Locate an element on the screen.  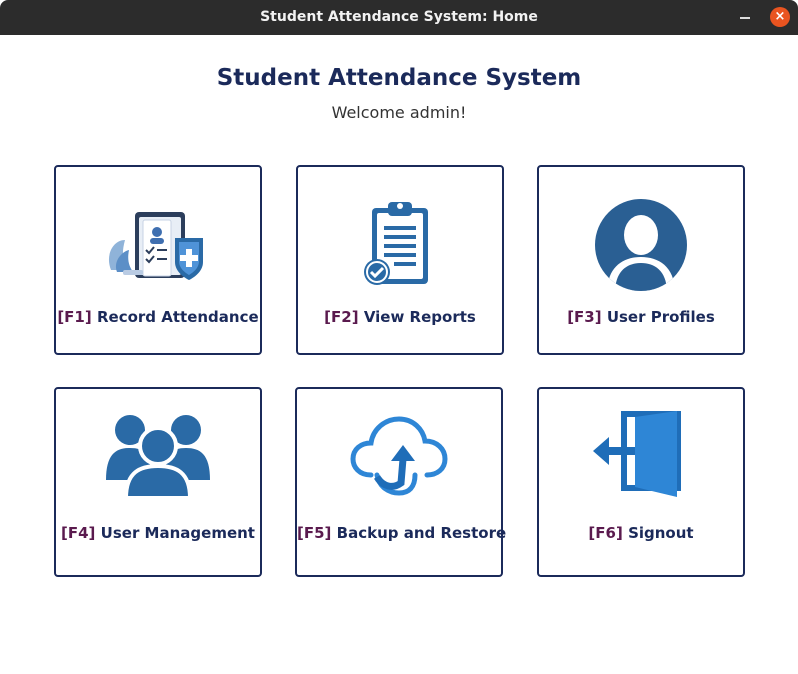
window-titlebar: Student Attendance System: Home × is located at coordinates (399, 17).